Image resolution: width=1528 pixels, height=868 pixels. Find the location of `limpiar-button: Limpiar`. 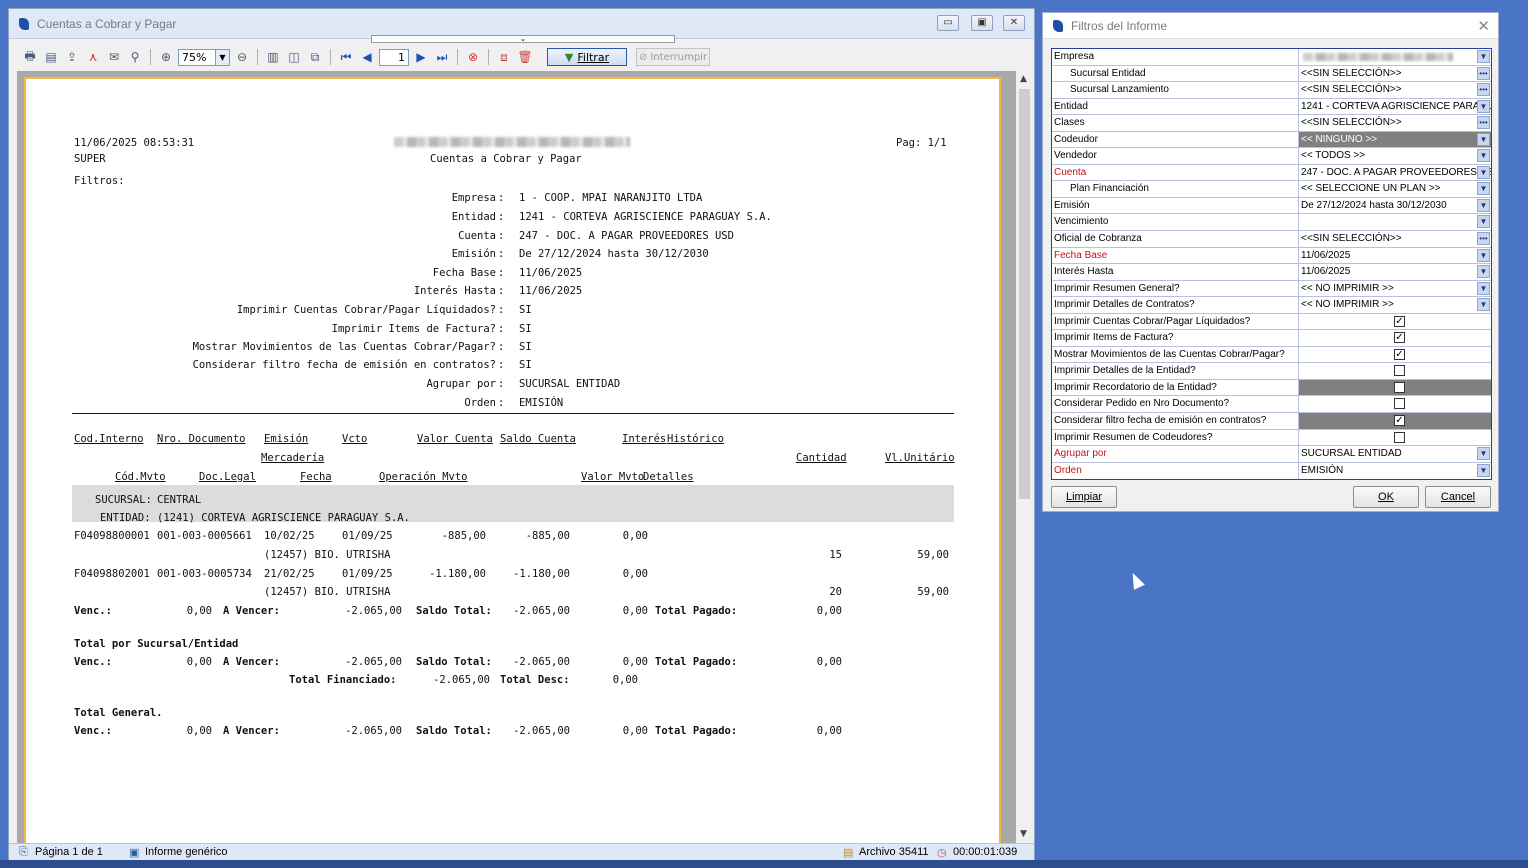

limpiar-button: Limpiar is located at coordinates (1084, 497).